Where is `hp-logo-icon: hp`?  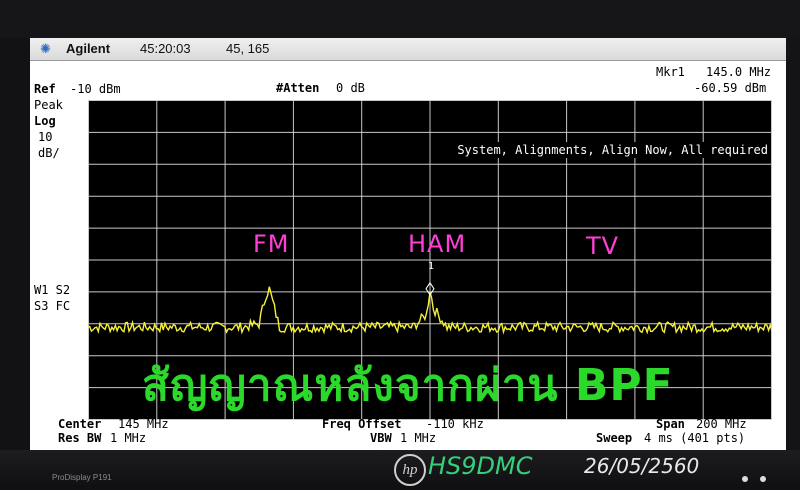 hp-logo-icon: hp is located at coordinates (410, 470).